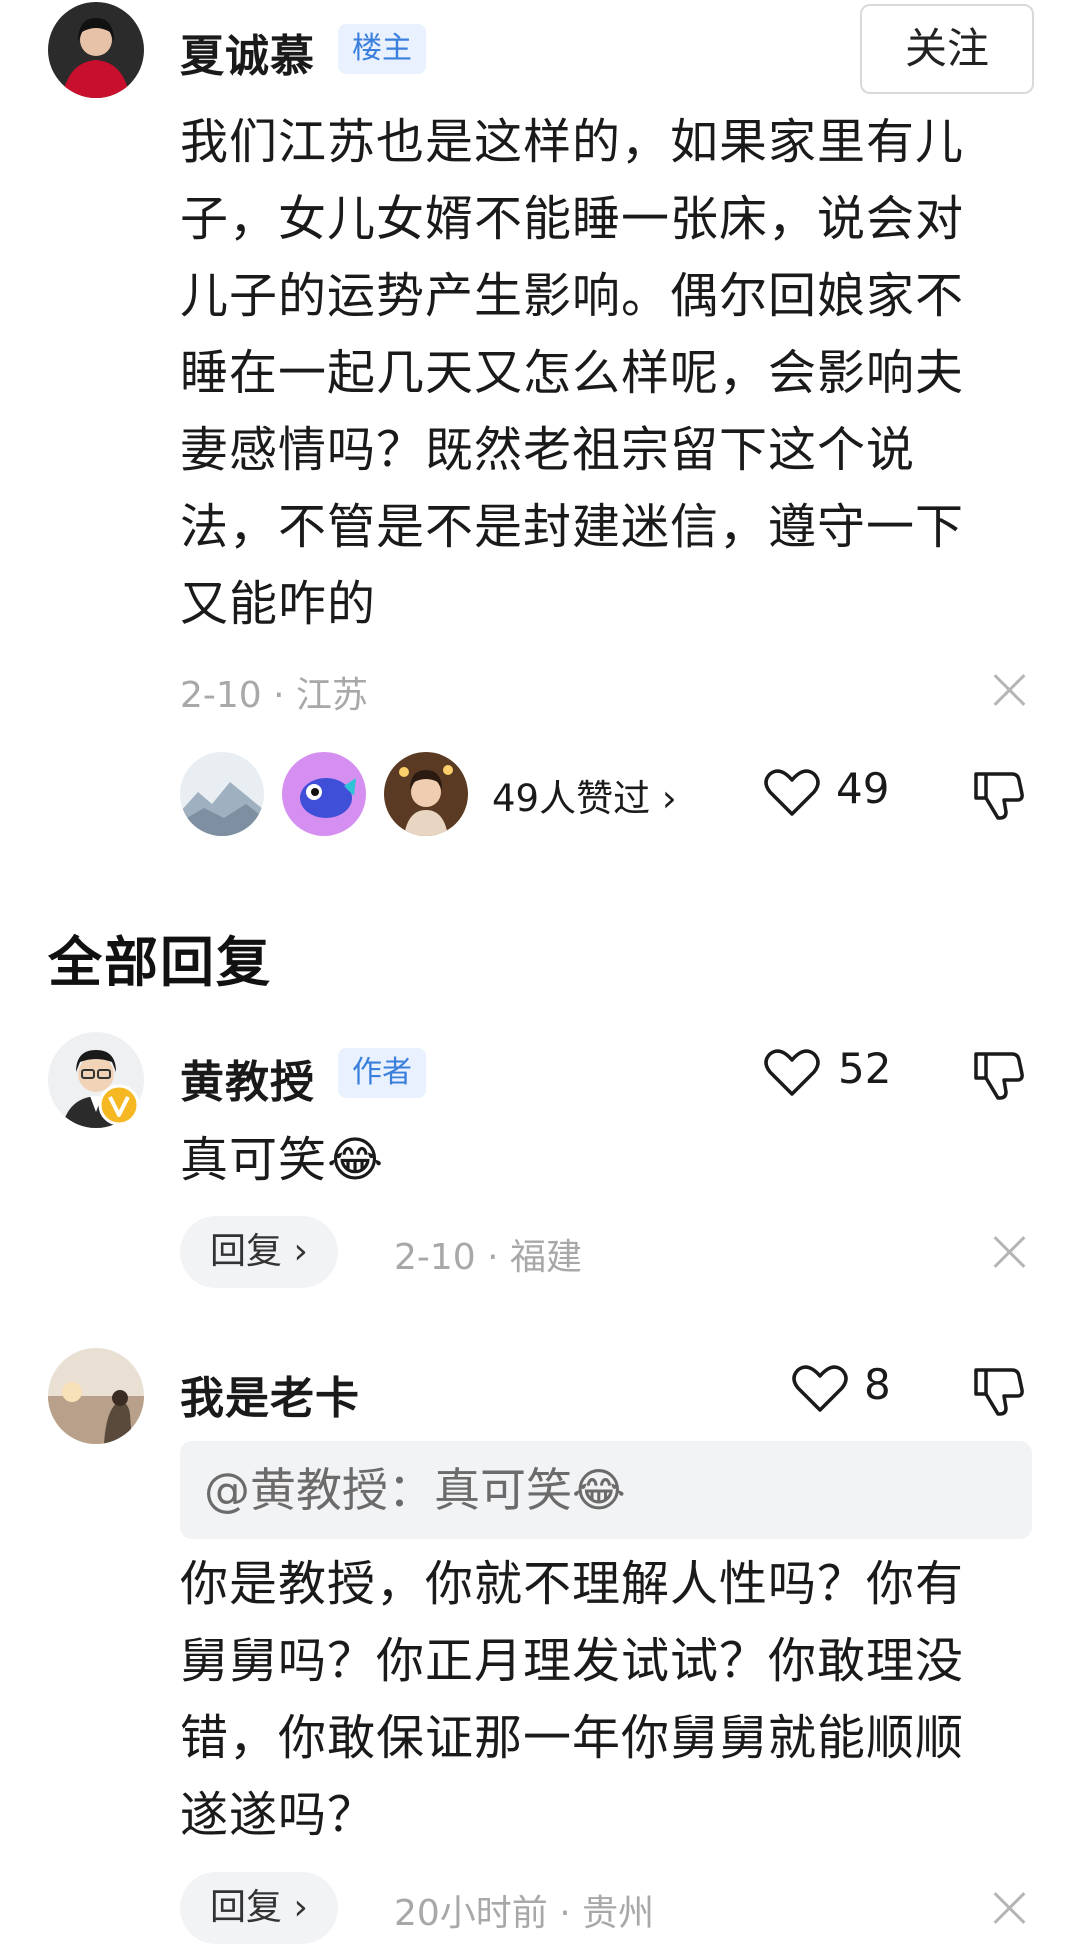  Describe the element at coordinates (274, 695) in the screenshot. I see `post-meta: 2-10 · 江苏` at that location.